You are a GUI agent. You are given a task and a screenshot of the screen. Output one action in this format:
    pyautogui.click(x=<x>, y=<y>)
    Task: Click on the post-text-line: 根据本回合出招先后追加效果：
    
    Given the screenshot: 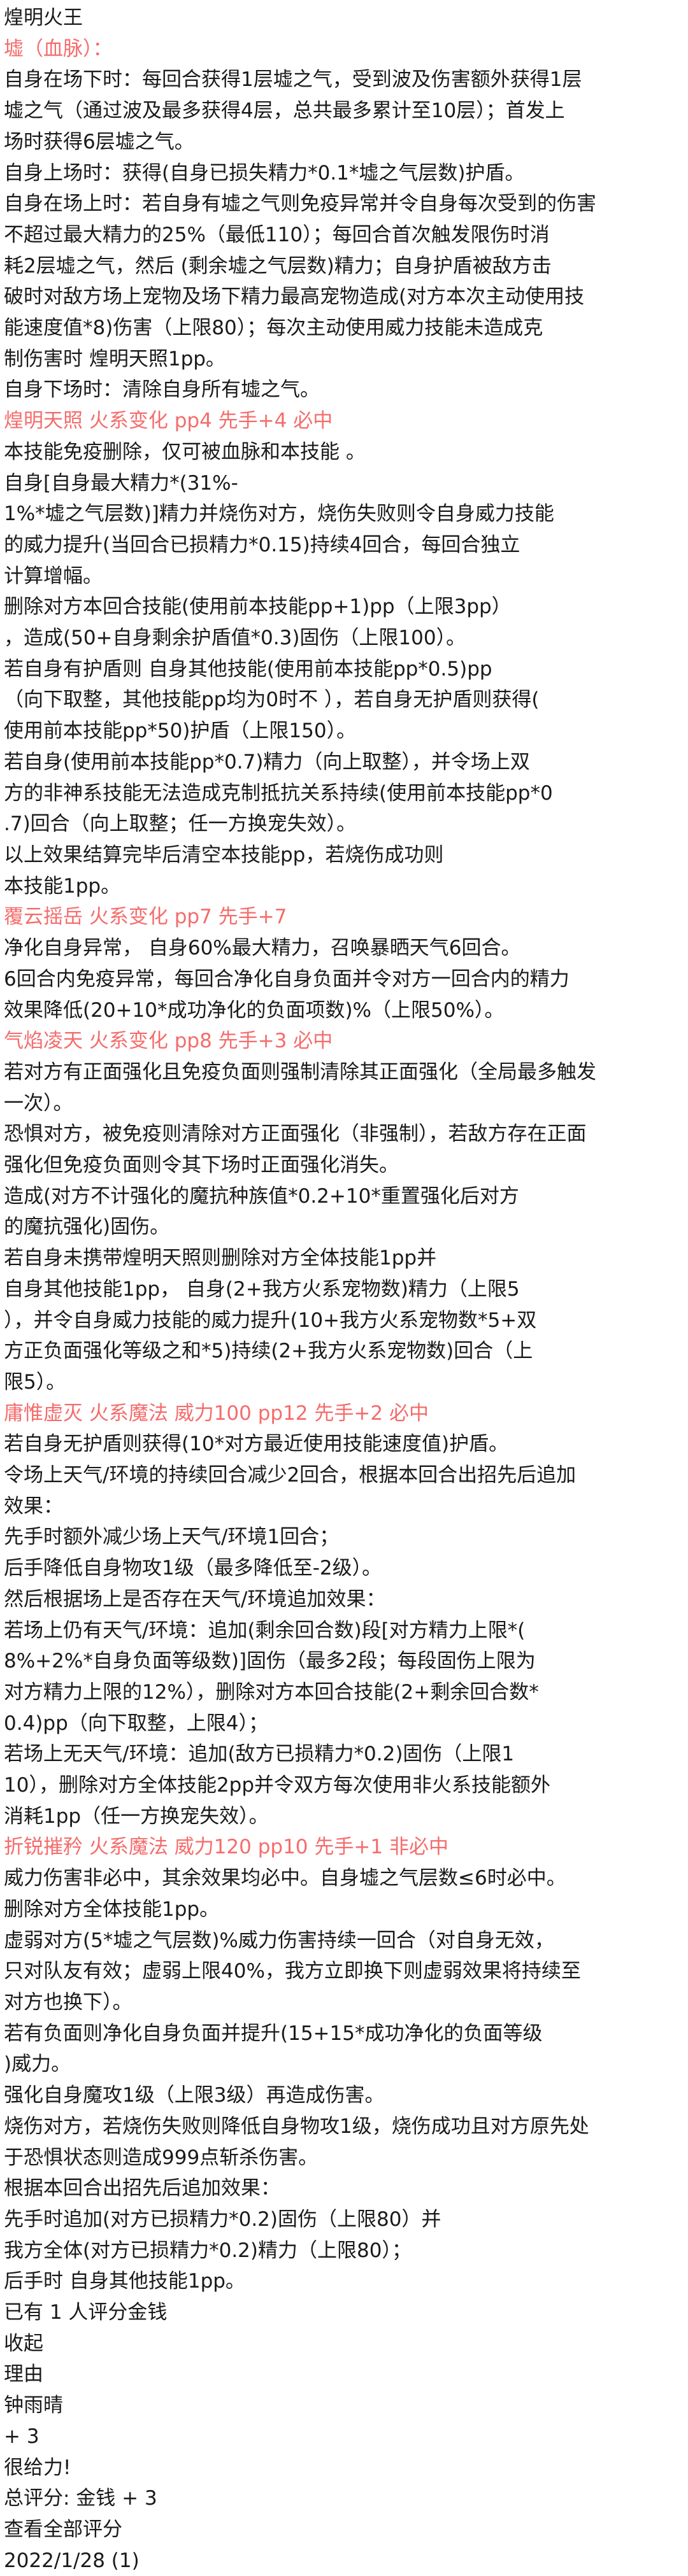 What is the action you would take?
    pyautogui.click(x=142, y=2188)
    